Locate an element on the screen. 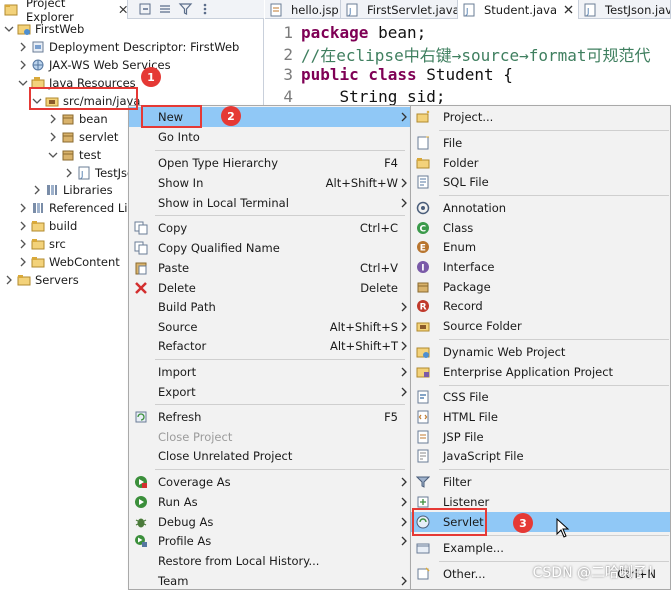  submenu-item-interface: I Interface is located at coordinates (540, 267).